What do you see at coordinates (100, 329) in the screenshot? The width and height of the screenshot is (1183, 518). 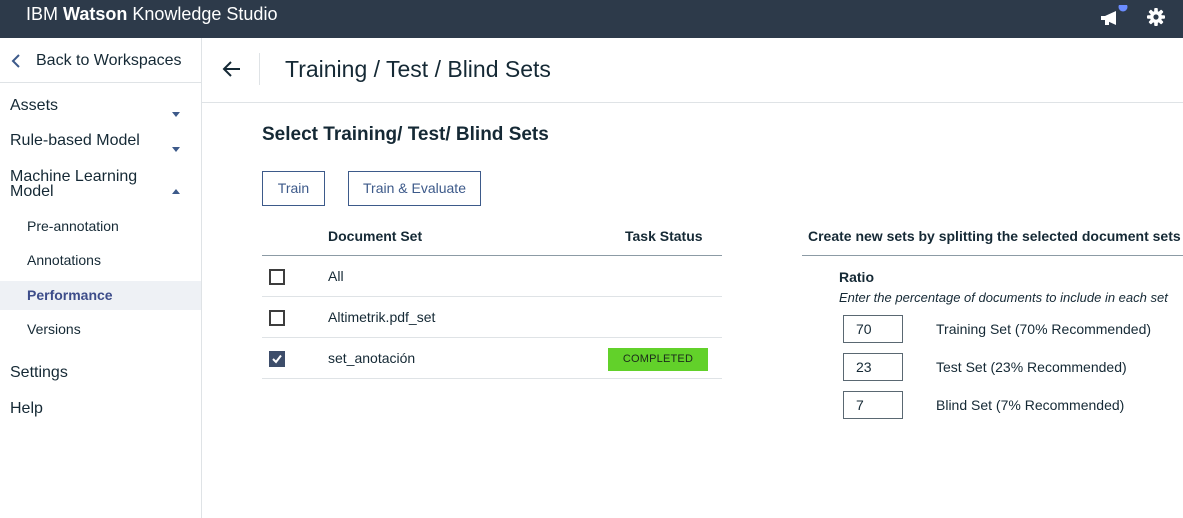 I see `sidebar-item-versions: Versions` at bounding box center [100, 329].